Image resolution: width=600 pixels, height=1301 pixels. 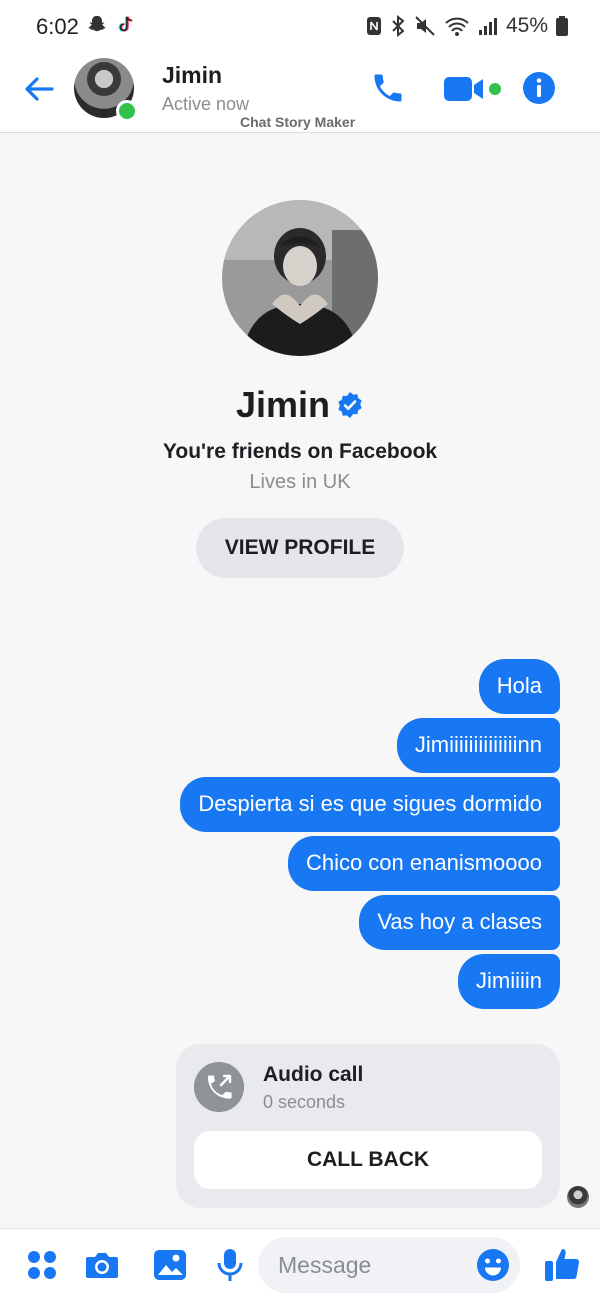 What do you see at coordinates (370, 804) in the screenshot?
I see `message-bubble: Despierta si es que sigues dormido` at bounding box center [370, 804].